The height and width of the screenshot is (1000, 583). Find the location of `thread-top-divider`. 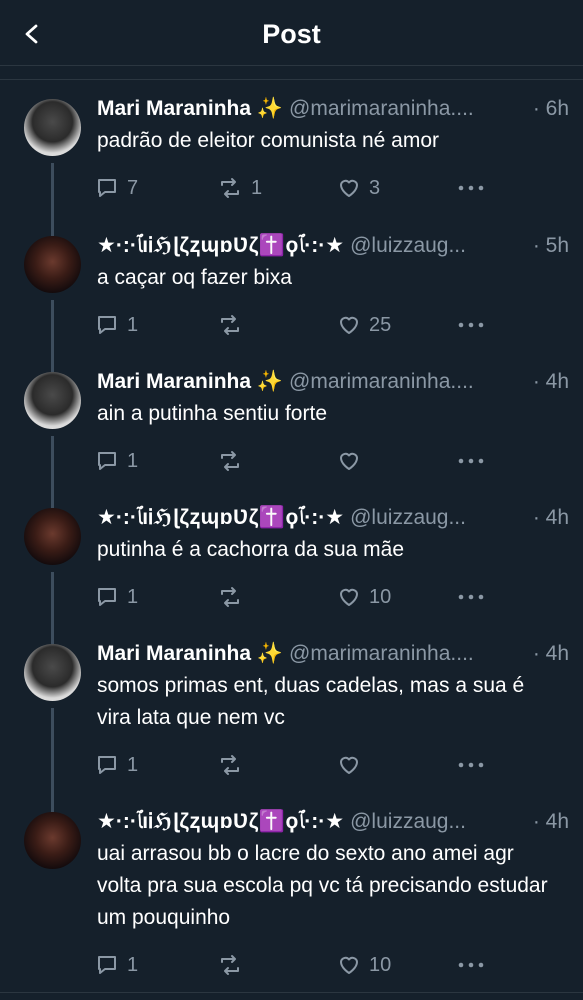

thread-top-divider is located at coordinates (291, 73).